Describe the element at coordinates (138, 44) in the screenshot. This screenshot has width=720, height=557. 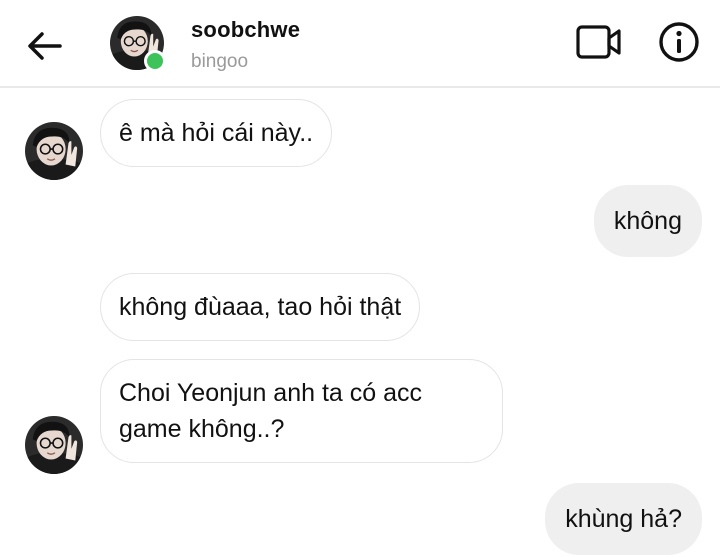
I see `header-avatar` at that location.